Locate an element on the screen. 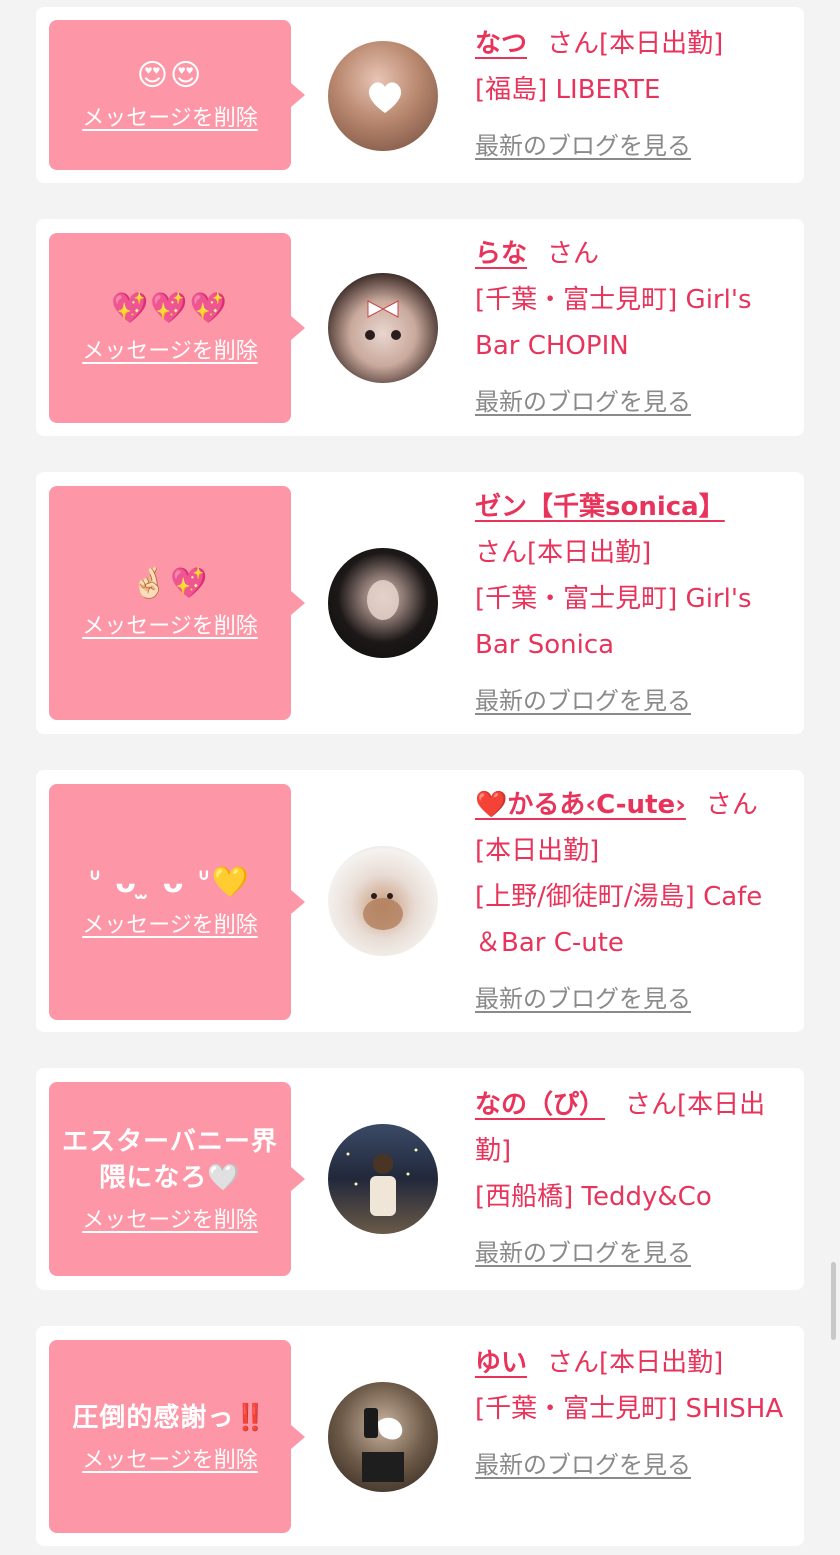 The height and width of the screenshot is (1555, 840). message-text: エスターバニー界隈になろ🤍 is located at coordinates (170, 1160).